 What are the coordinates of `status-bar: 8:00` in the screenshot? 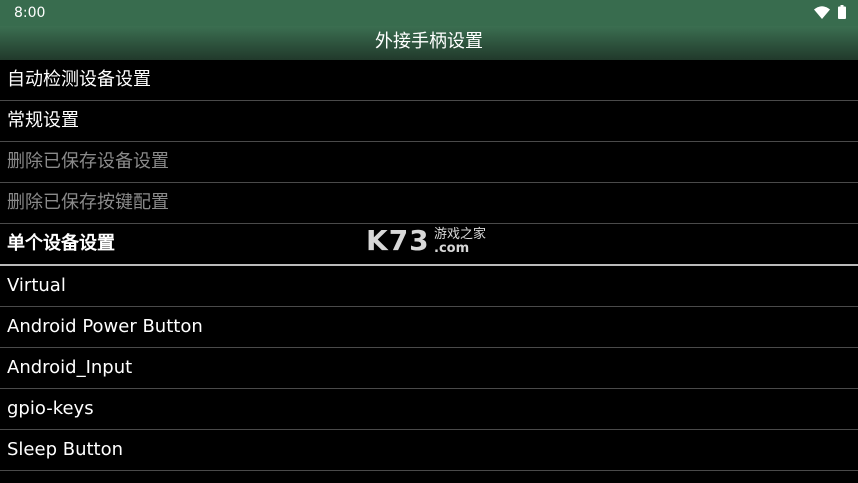 It's located at (429, 13).